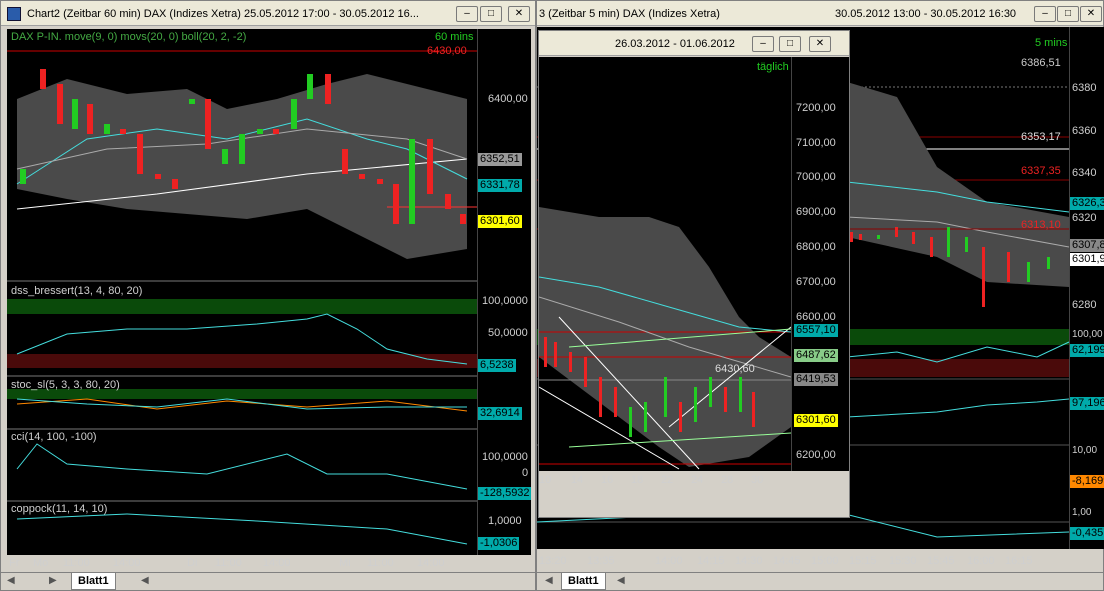 Image resolution: width=1104 pixels, height=591 pixels. Describe the element at coordinates (816, 420) in the screenshot. I see `daily-level-tag: 6301,60` at that location.